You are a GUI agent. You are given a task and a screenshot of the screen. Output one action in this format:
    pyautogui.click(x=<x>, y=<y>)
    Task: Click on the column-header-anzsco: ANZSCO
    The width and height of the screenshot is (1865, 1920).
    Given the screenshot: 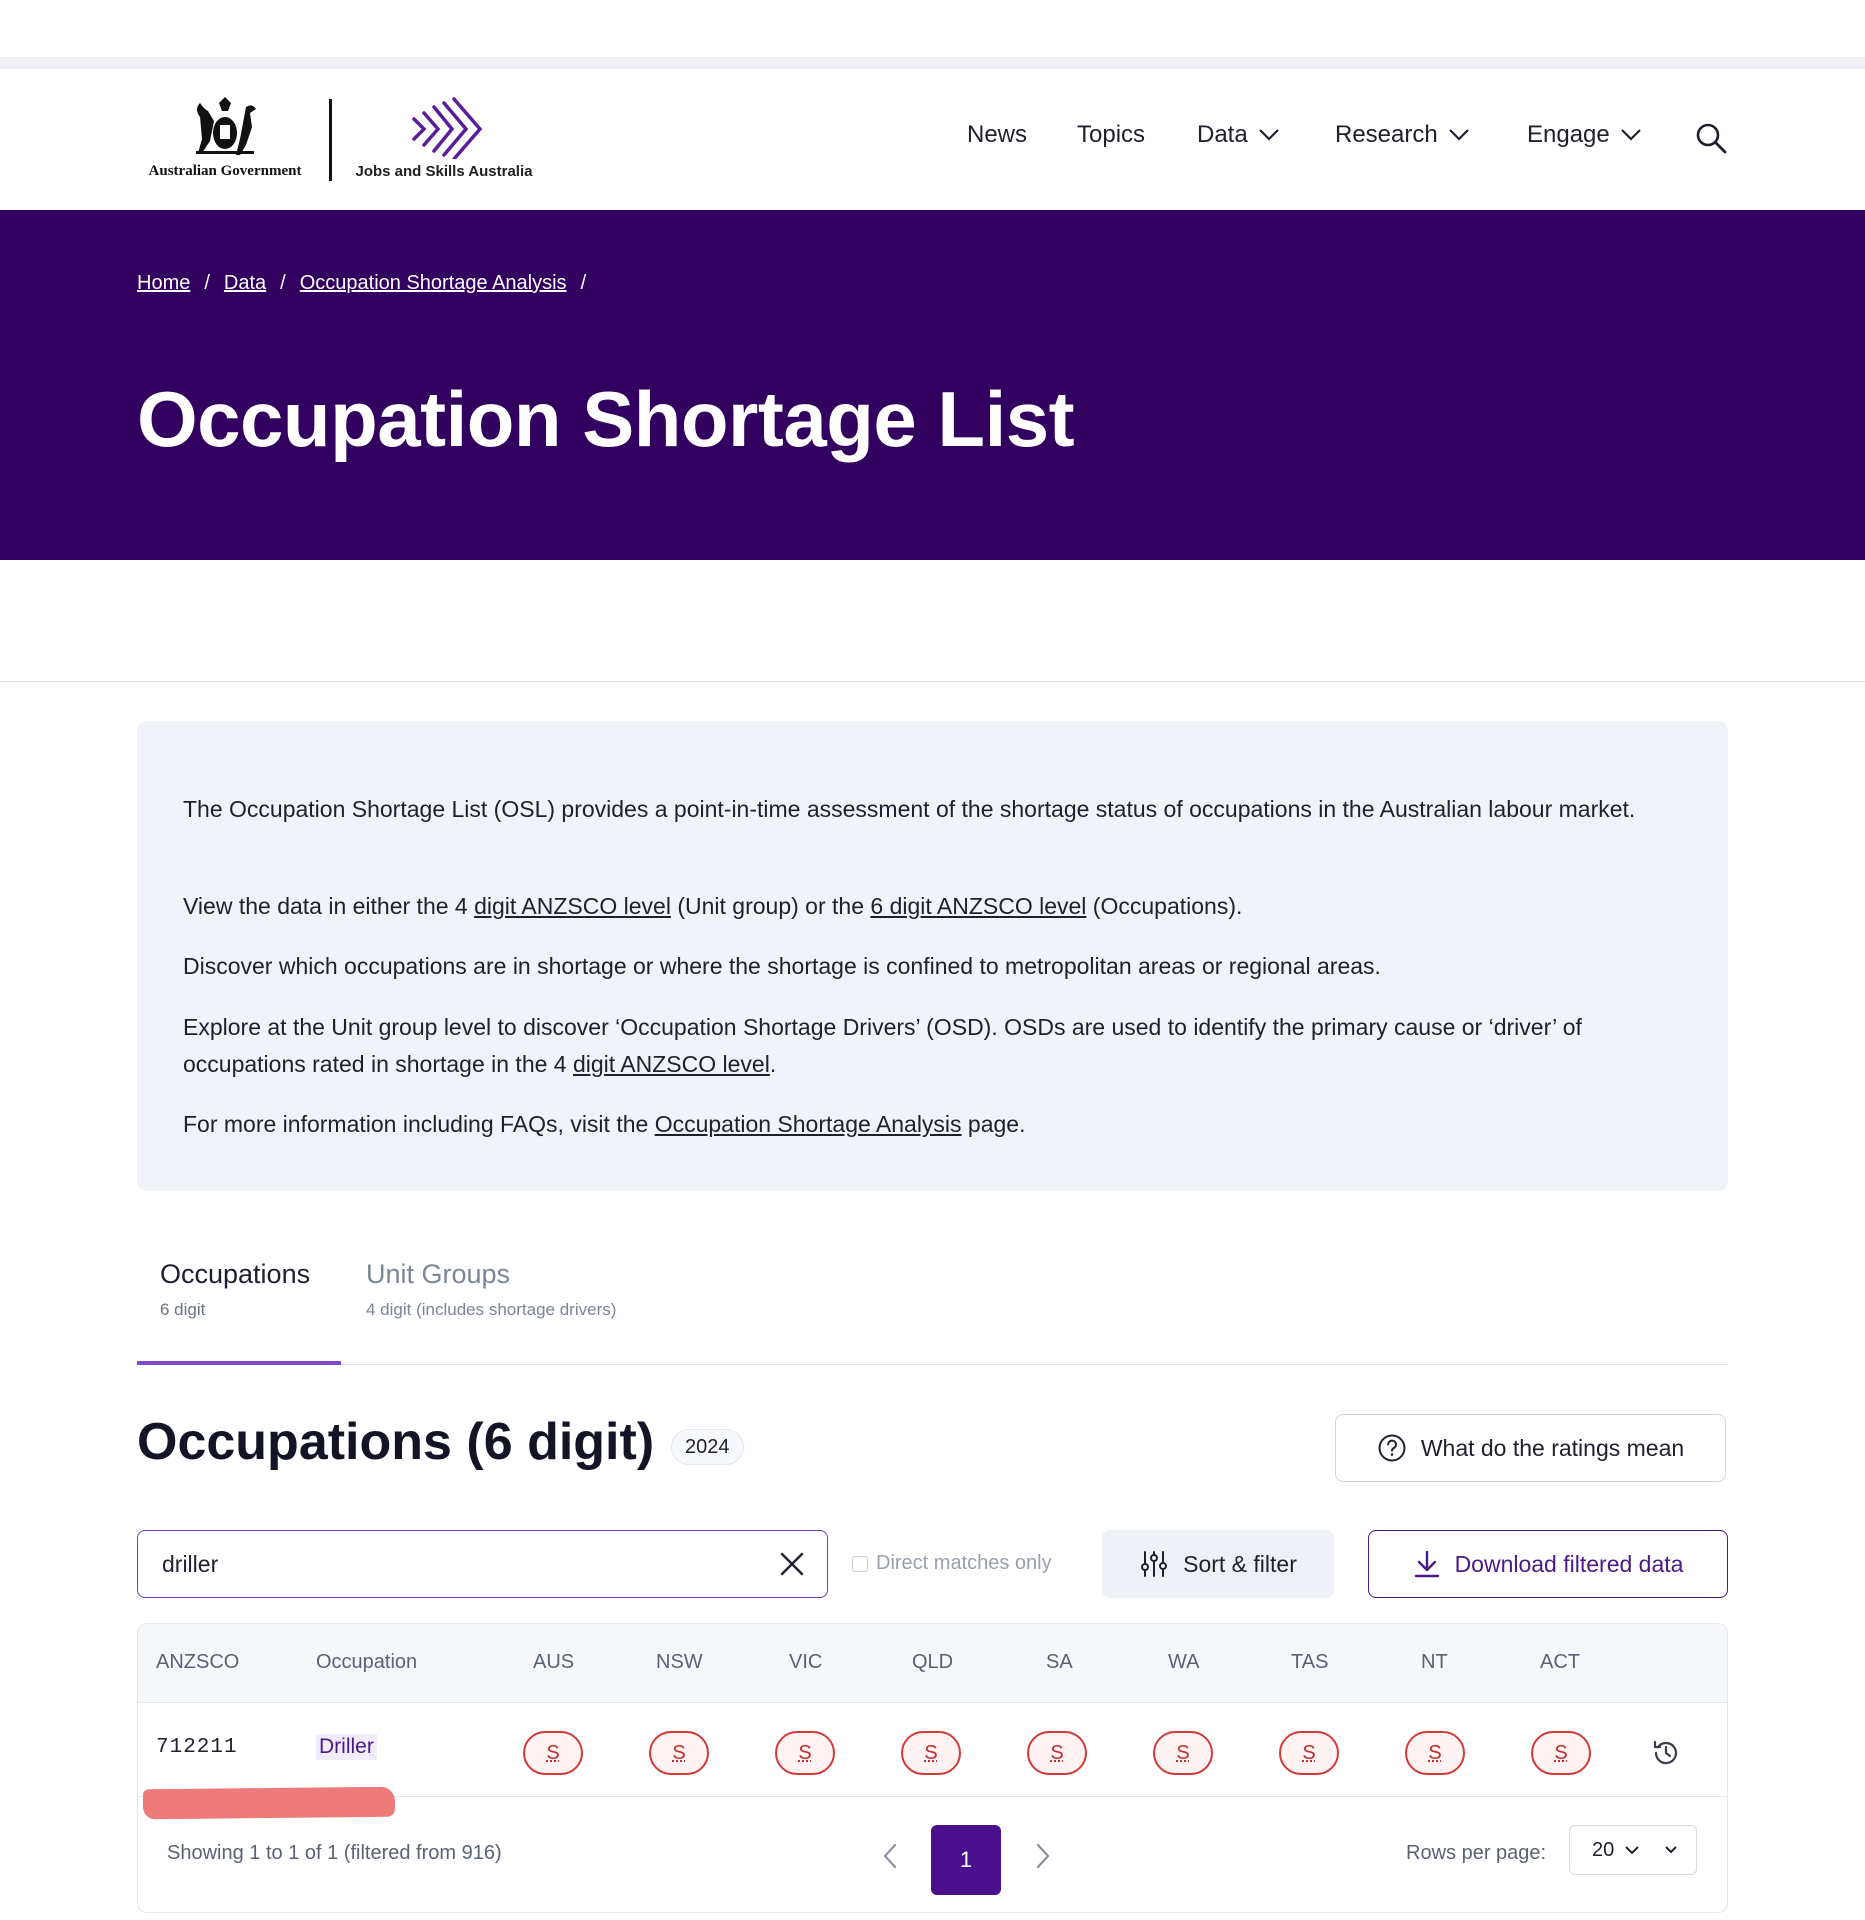 What is the action you would take?
    pyautogui.click(x=197, y=1662)
    